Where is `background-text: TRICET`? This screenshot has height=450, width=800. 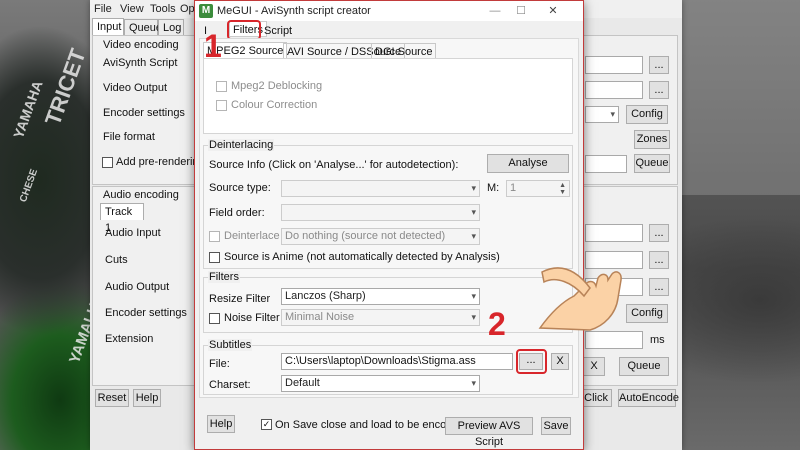
background-text: TRICET is located at coordinates (65, 87).